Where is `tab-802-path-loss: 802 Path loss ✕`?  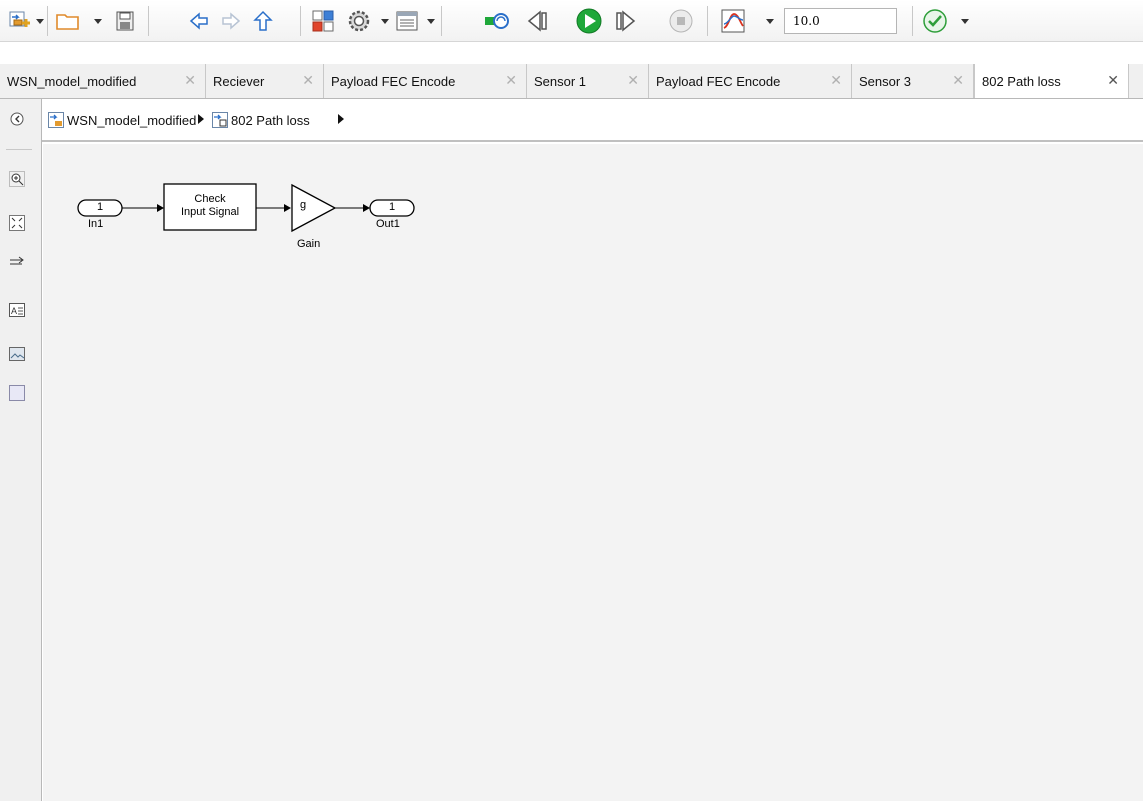
tab-802-path-loss: 802 Path loss ✕ is located at coordinates (1051, 81).